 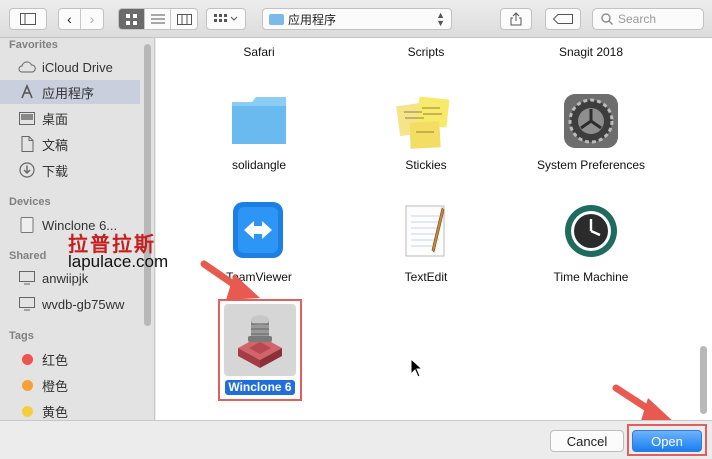 I want to click on file-label-snagit: Snagit 2018, so click(x=591, y=52).